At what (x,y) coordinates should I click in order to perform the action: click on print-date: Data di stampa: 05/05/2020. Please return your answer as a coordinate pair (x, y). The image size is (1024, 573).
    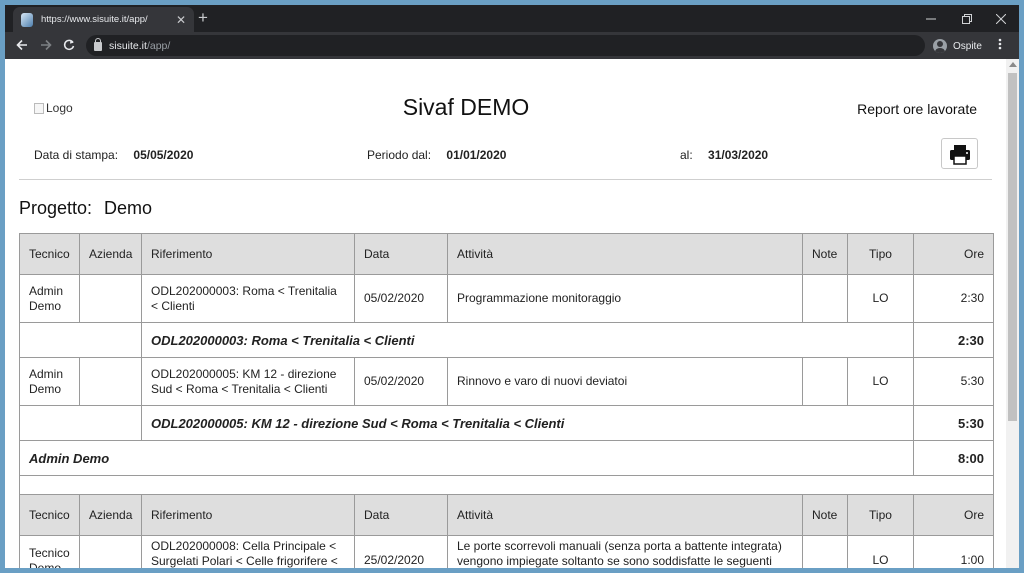
    Looking at the image, I should click on (113, 155).